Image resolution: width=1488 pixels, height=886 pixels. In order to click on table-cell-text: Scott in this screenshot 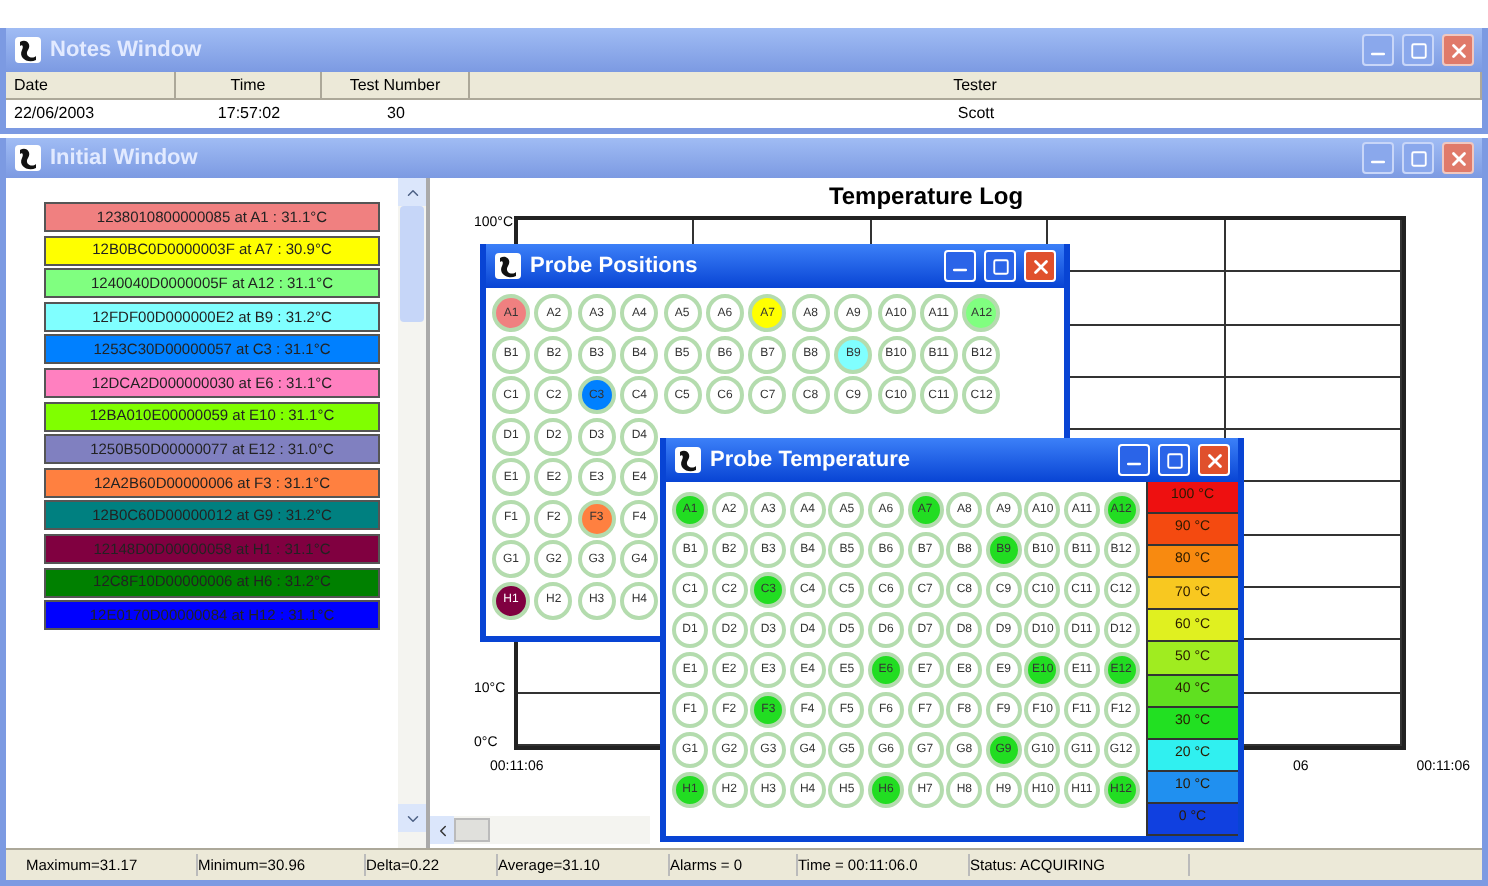, I will do `click(976, 114)`.